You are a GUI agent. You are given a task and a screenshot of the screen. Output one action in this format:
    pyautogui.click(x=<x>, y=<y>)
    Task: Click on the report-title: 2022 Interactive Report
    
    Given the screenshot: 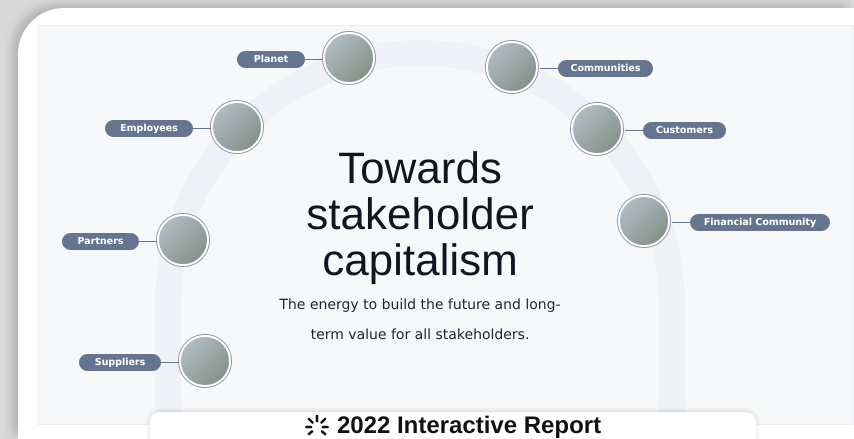 What is the action you would take?
    pyautogui.click(x=469, y=426)
    